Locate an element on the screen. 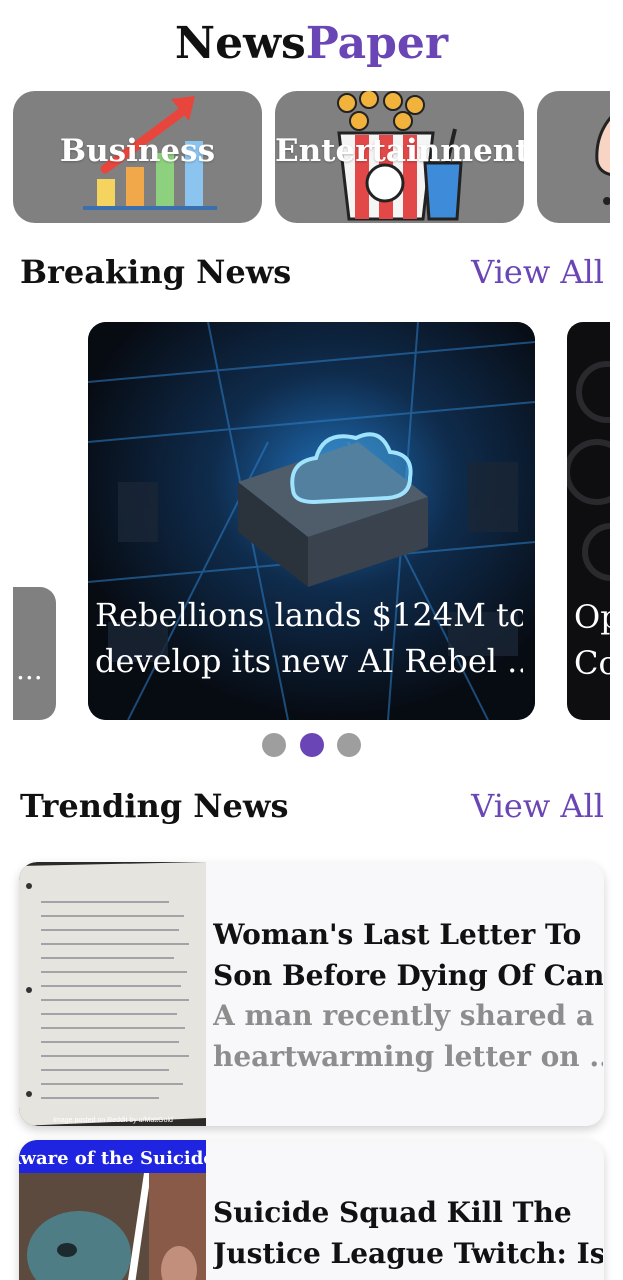 This screenshot has height=1280, width=623. suicide-squad-game-art: Aware of the Suicide is located at coordinates (112, 1210).